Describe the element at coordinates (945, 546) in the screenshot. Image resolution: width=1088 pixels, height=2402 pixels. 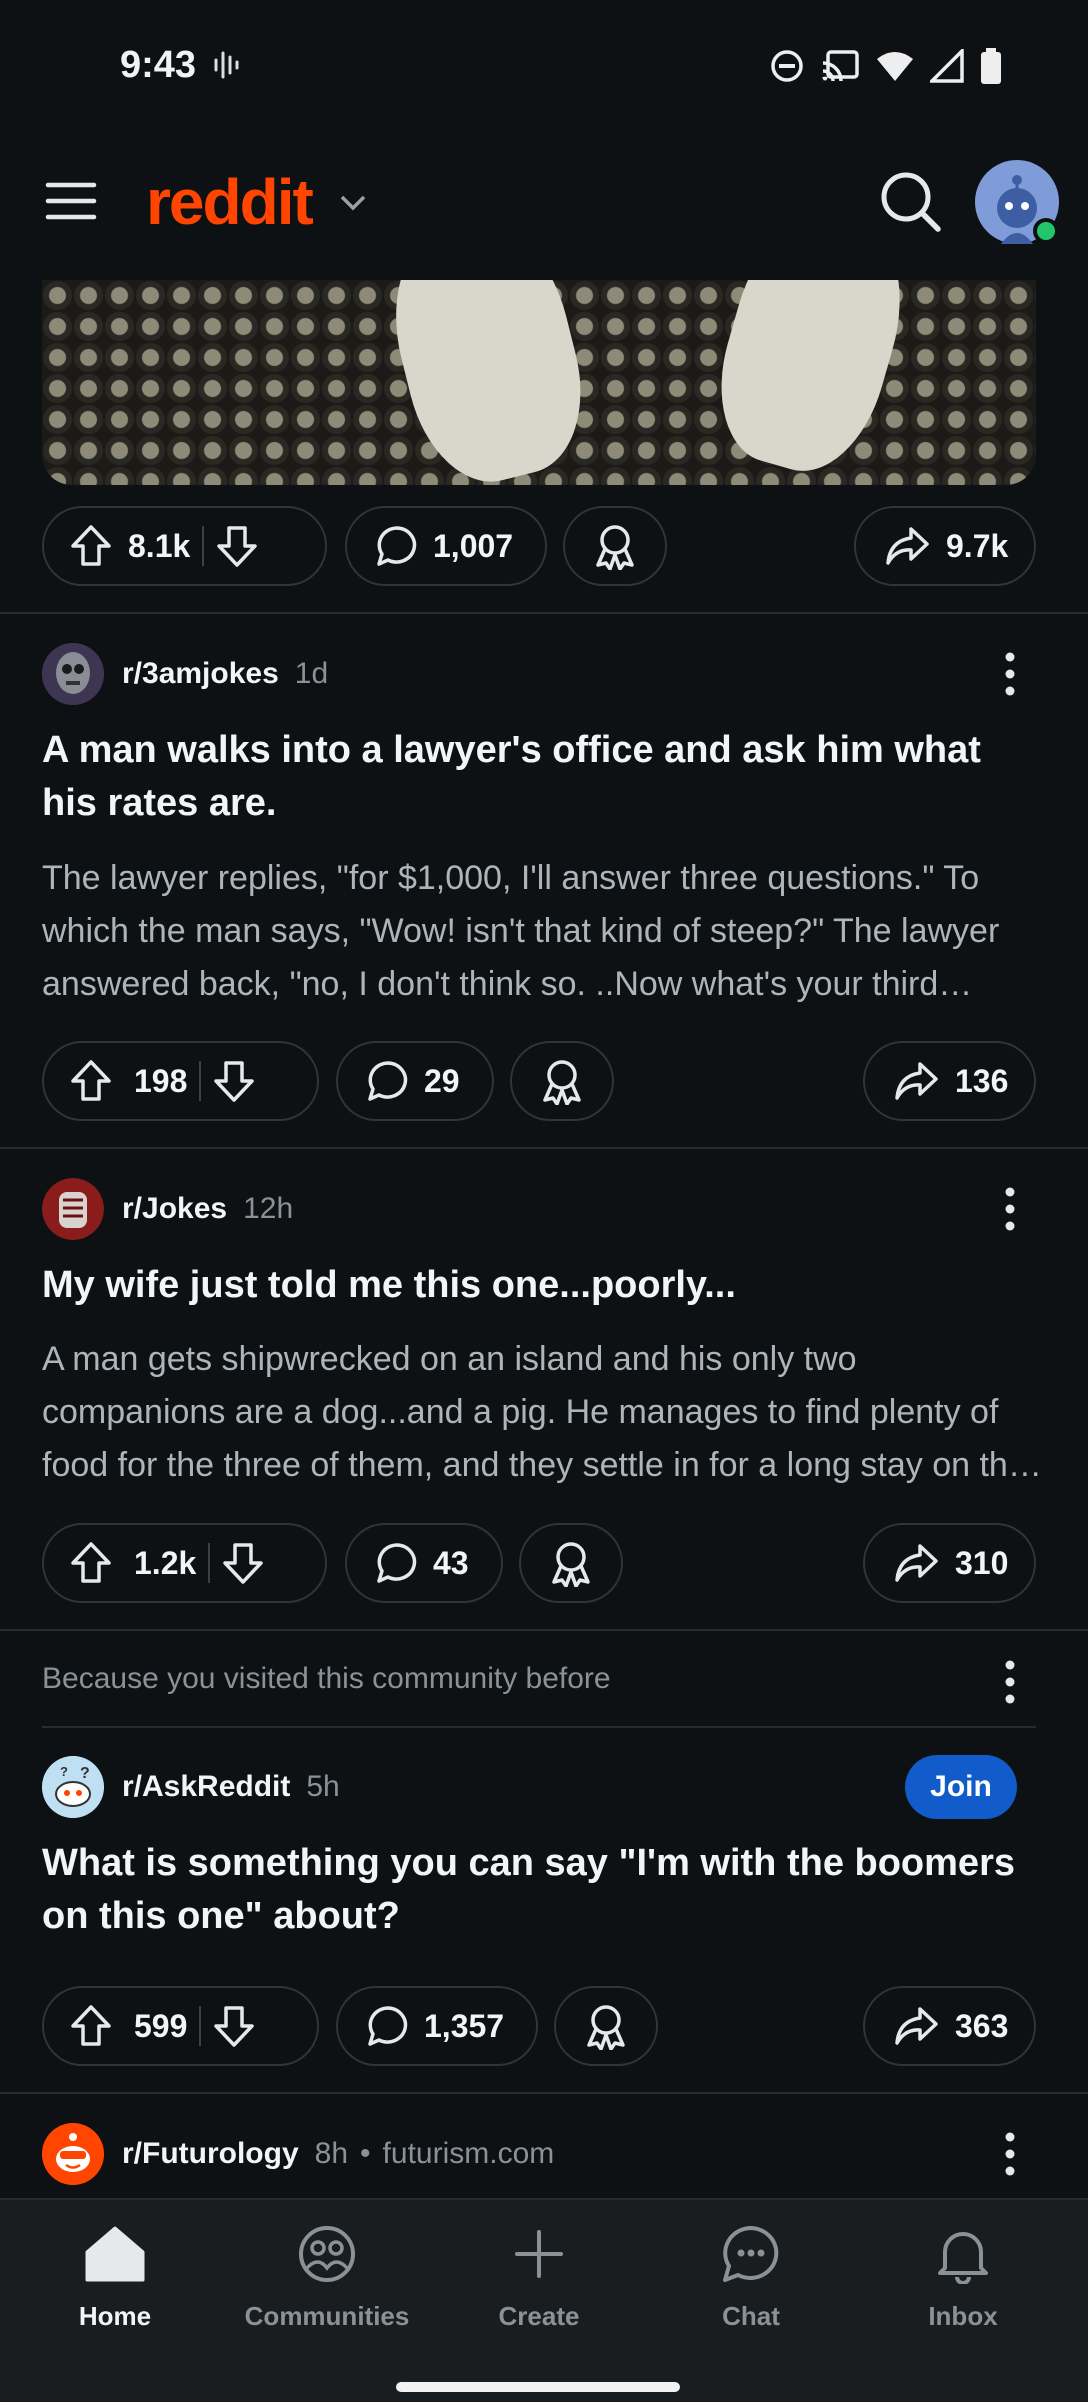
I see `share-button: 9.7k` at that location.